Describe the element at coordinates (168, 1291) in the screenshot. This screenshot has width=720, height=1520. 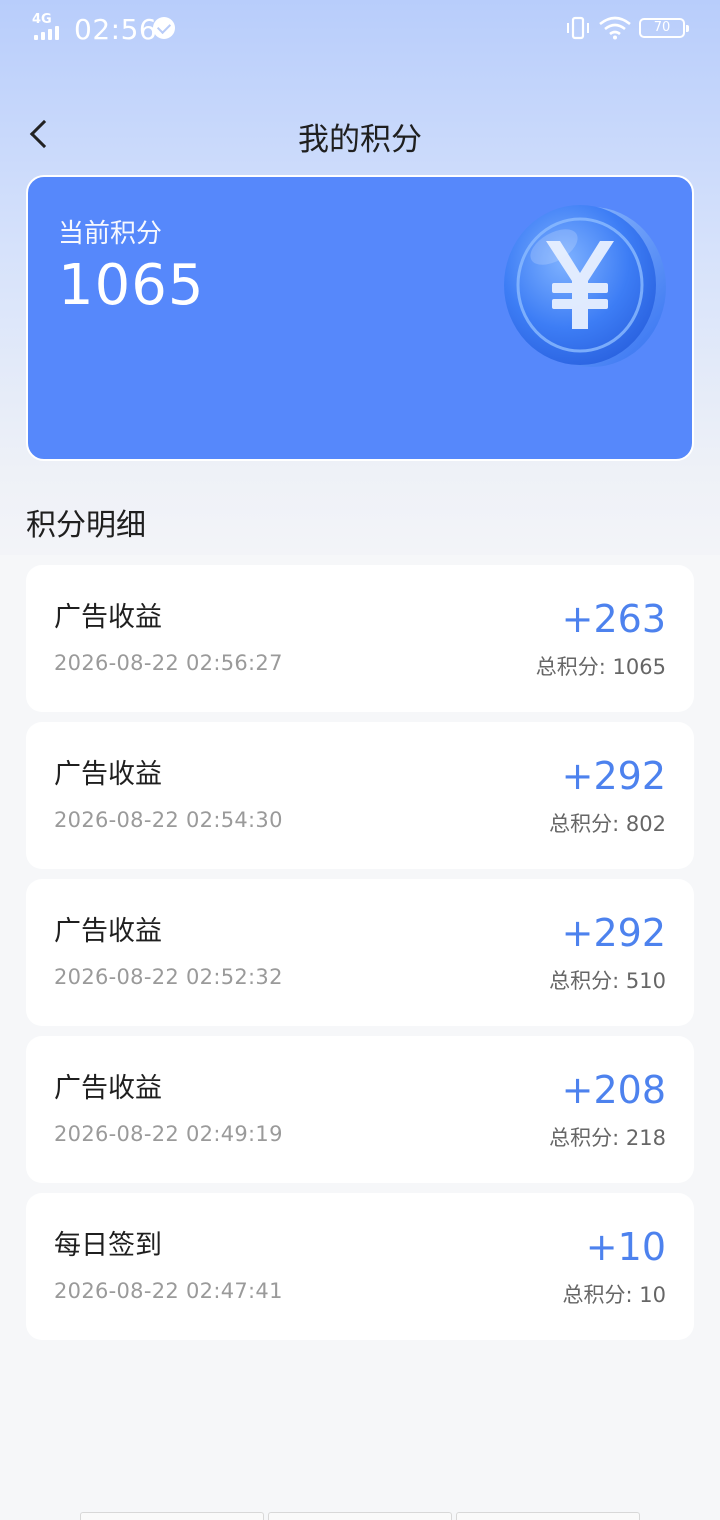
I see `record-time: 2026-08-22 02:47:41` at that location.